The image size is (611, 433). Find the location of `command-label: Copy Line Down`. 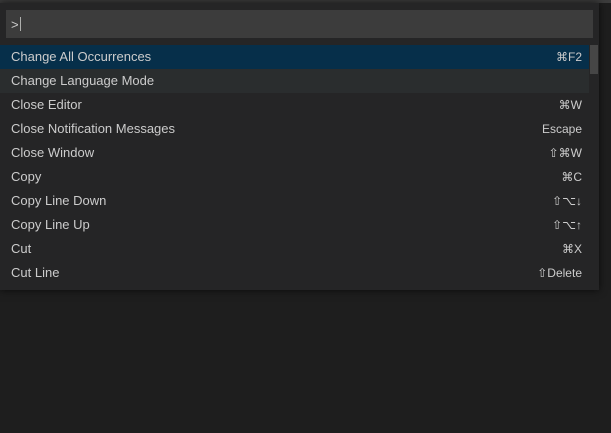

command-label: Copy Line Down is located at coordinates (59, 200).